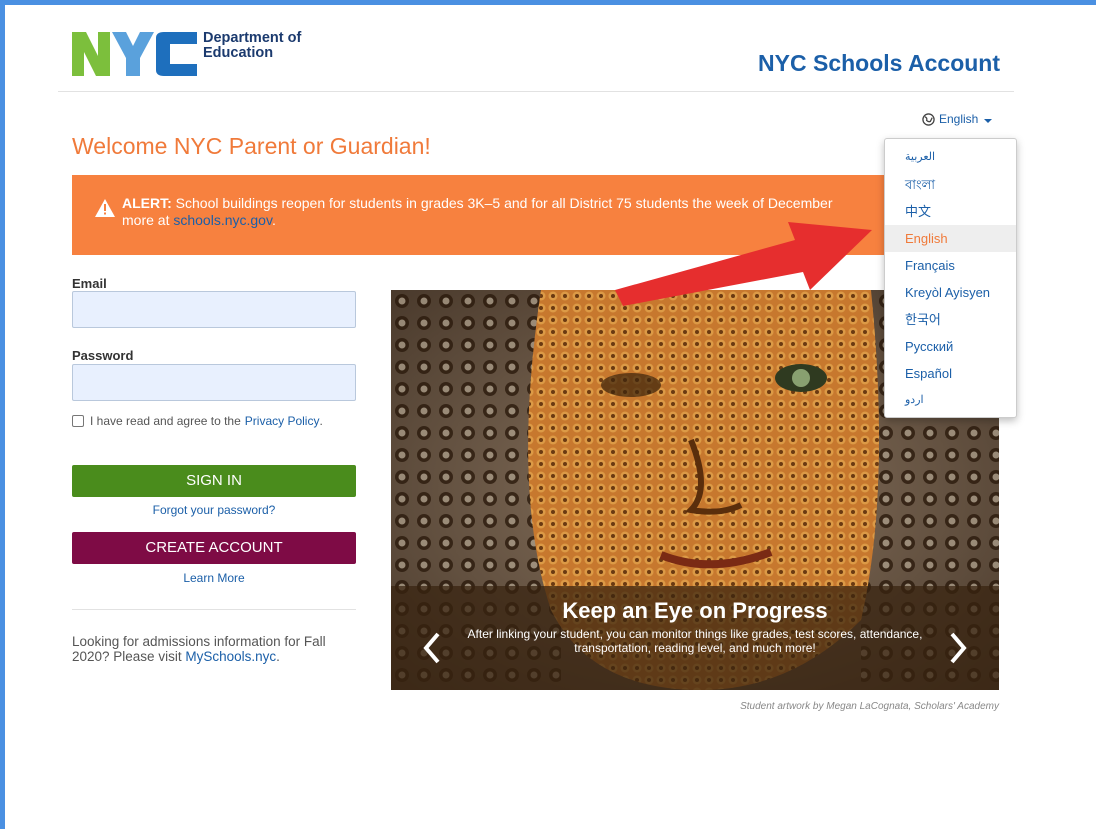 The image size is (1096, 829). I want to click on language-option-korean: 한국어, so click(950, 319).